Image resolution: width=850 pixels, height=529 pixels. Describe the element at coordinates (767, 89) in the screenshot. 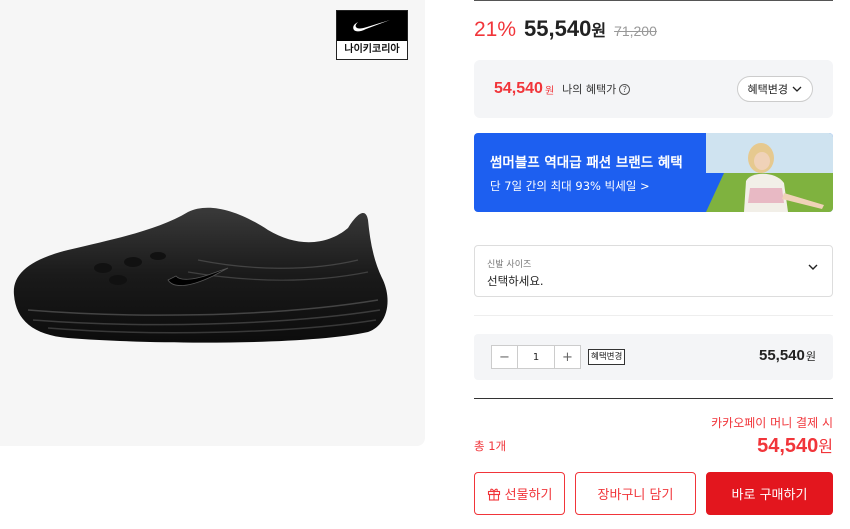

I see `benefit-change-label: 혜택변경` at that location.